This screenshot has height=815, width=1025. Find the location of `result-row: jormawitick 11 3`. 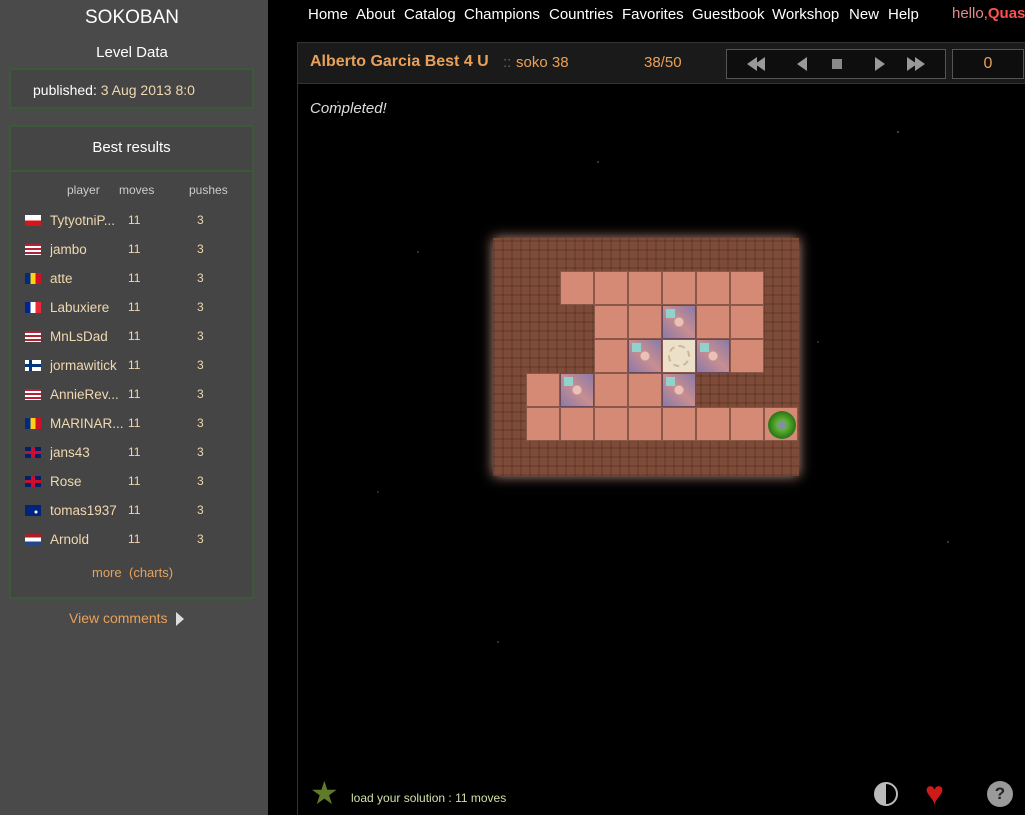

result-row: jormawitick 11 3 is located at coordinates (131, 367).